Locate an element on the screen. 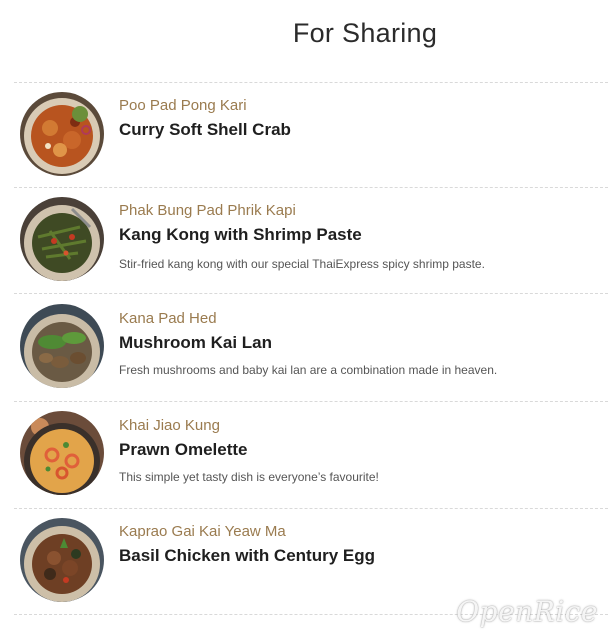  dish-image-curry-crab is located at coordinates (62, 134).